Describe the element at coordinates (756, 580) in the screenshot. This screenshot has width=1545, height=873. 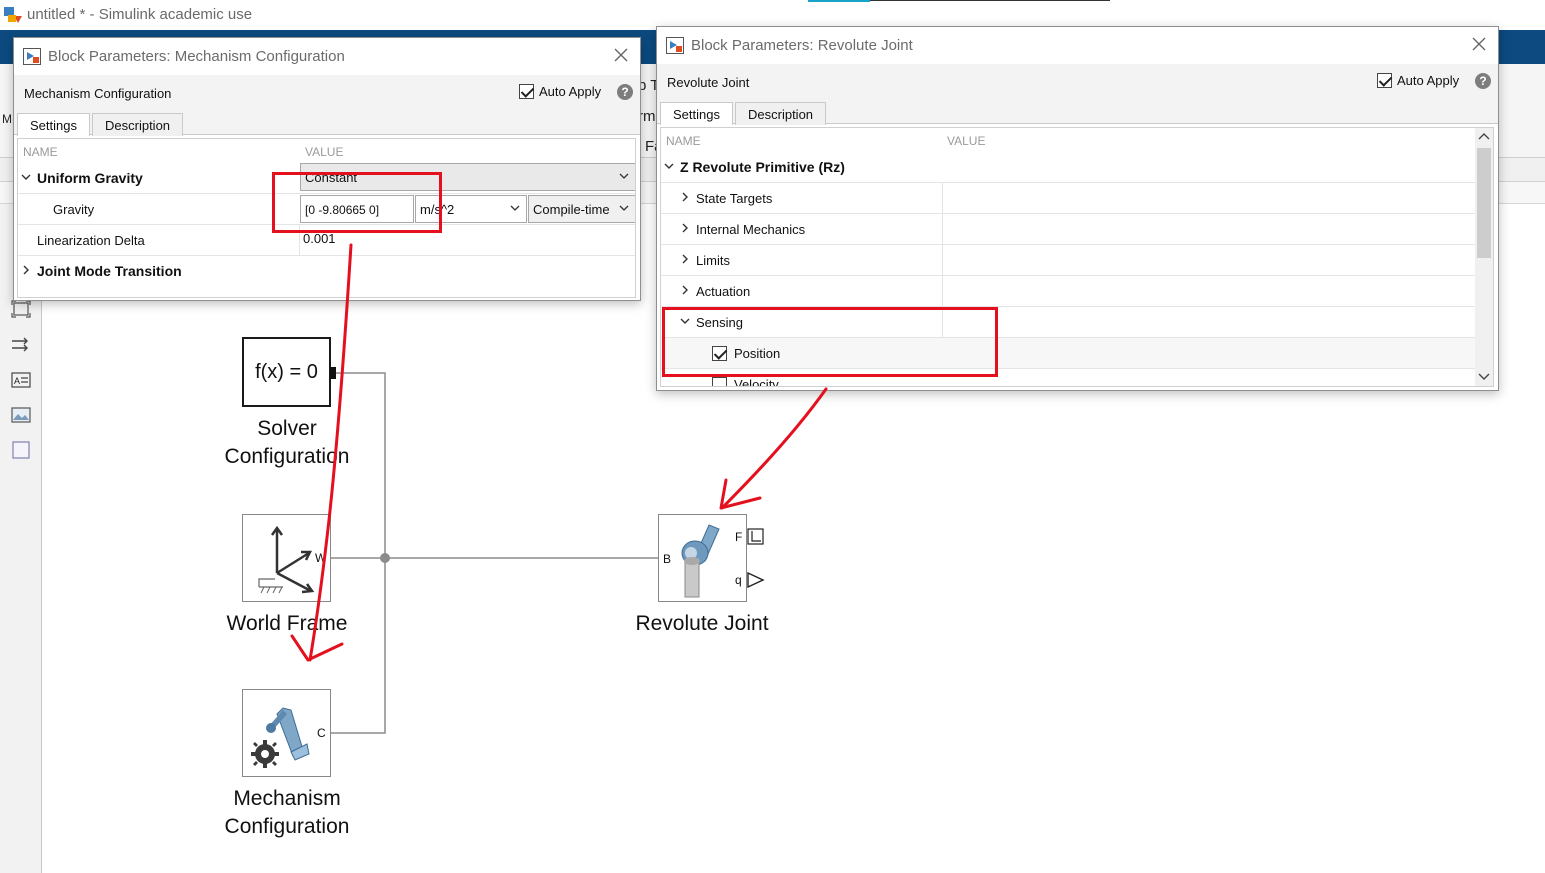
I see `q-output-port-icon` at that location.